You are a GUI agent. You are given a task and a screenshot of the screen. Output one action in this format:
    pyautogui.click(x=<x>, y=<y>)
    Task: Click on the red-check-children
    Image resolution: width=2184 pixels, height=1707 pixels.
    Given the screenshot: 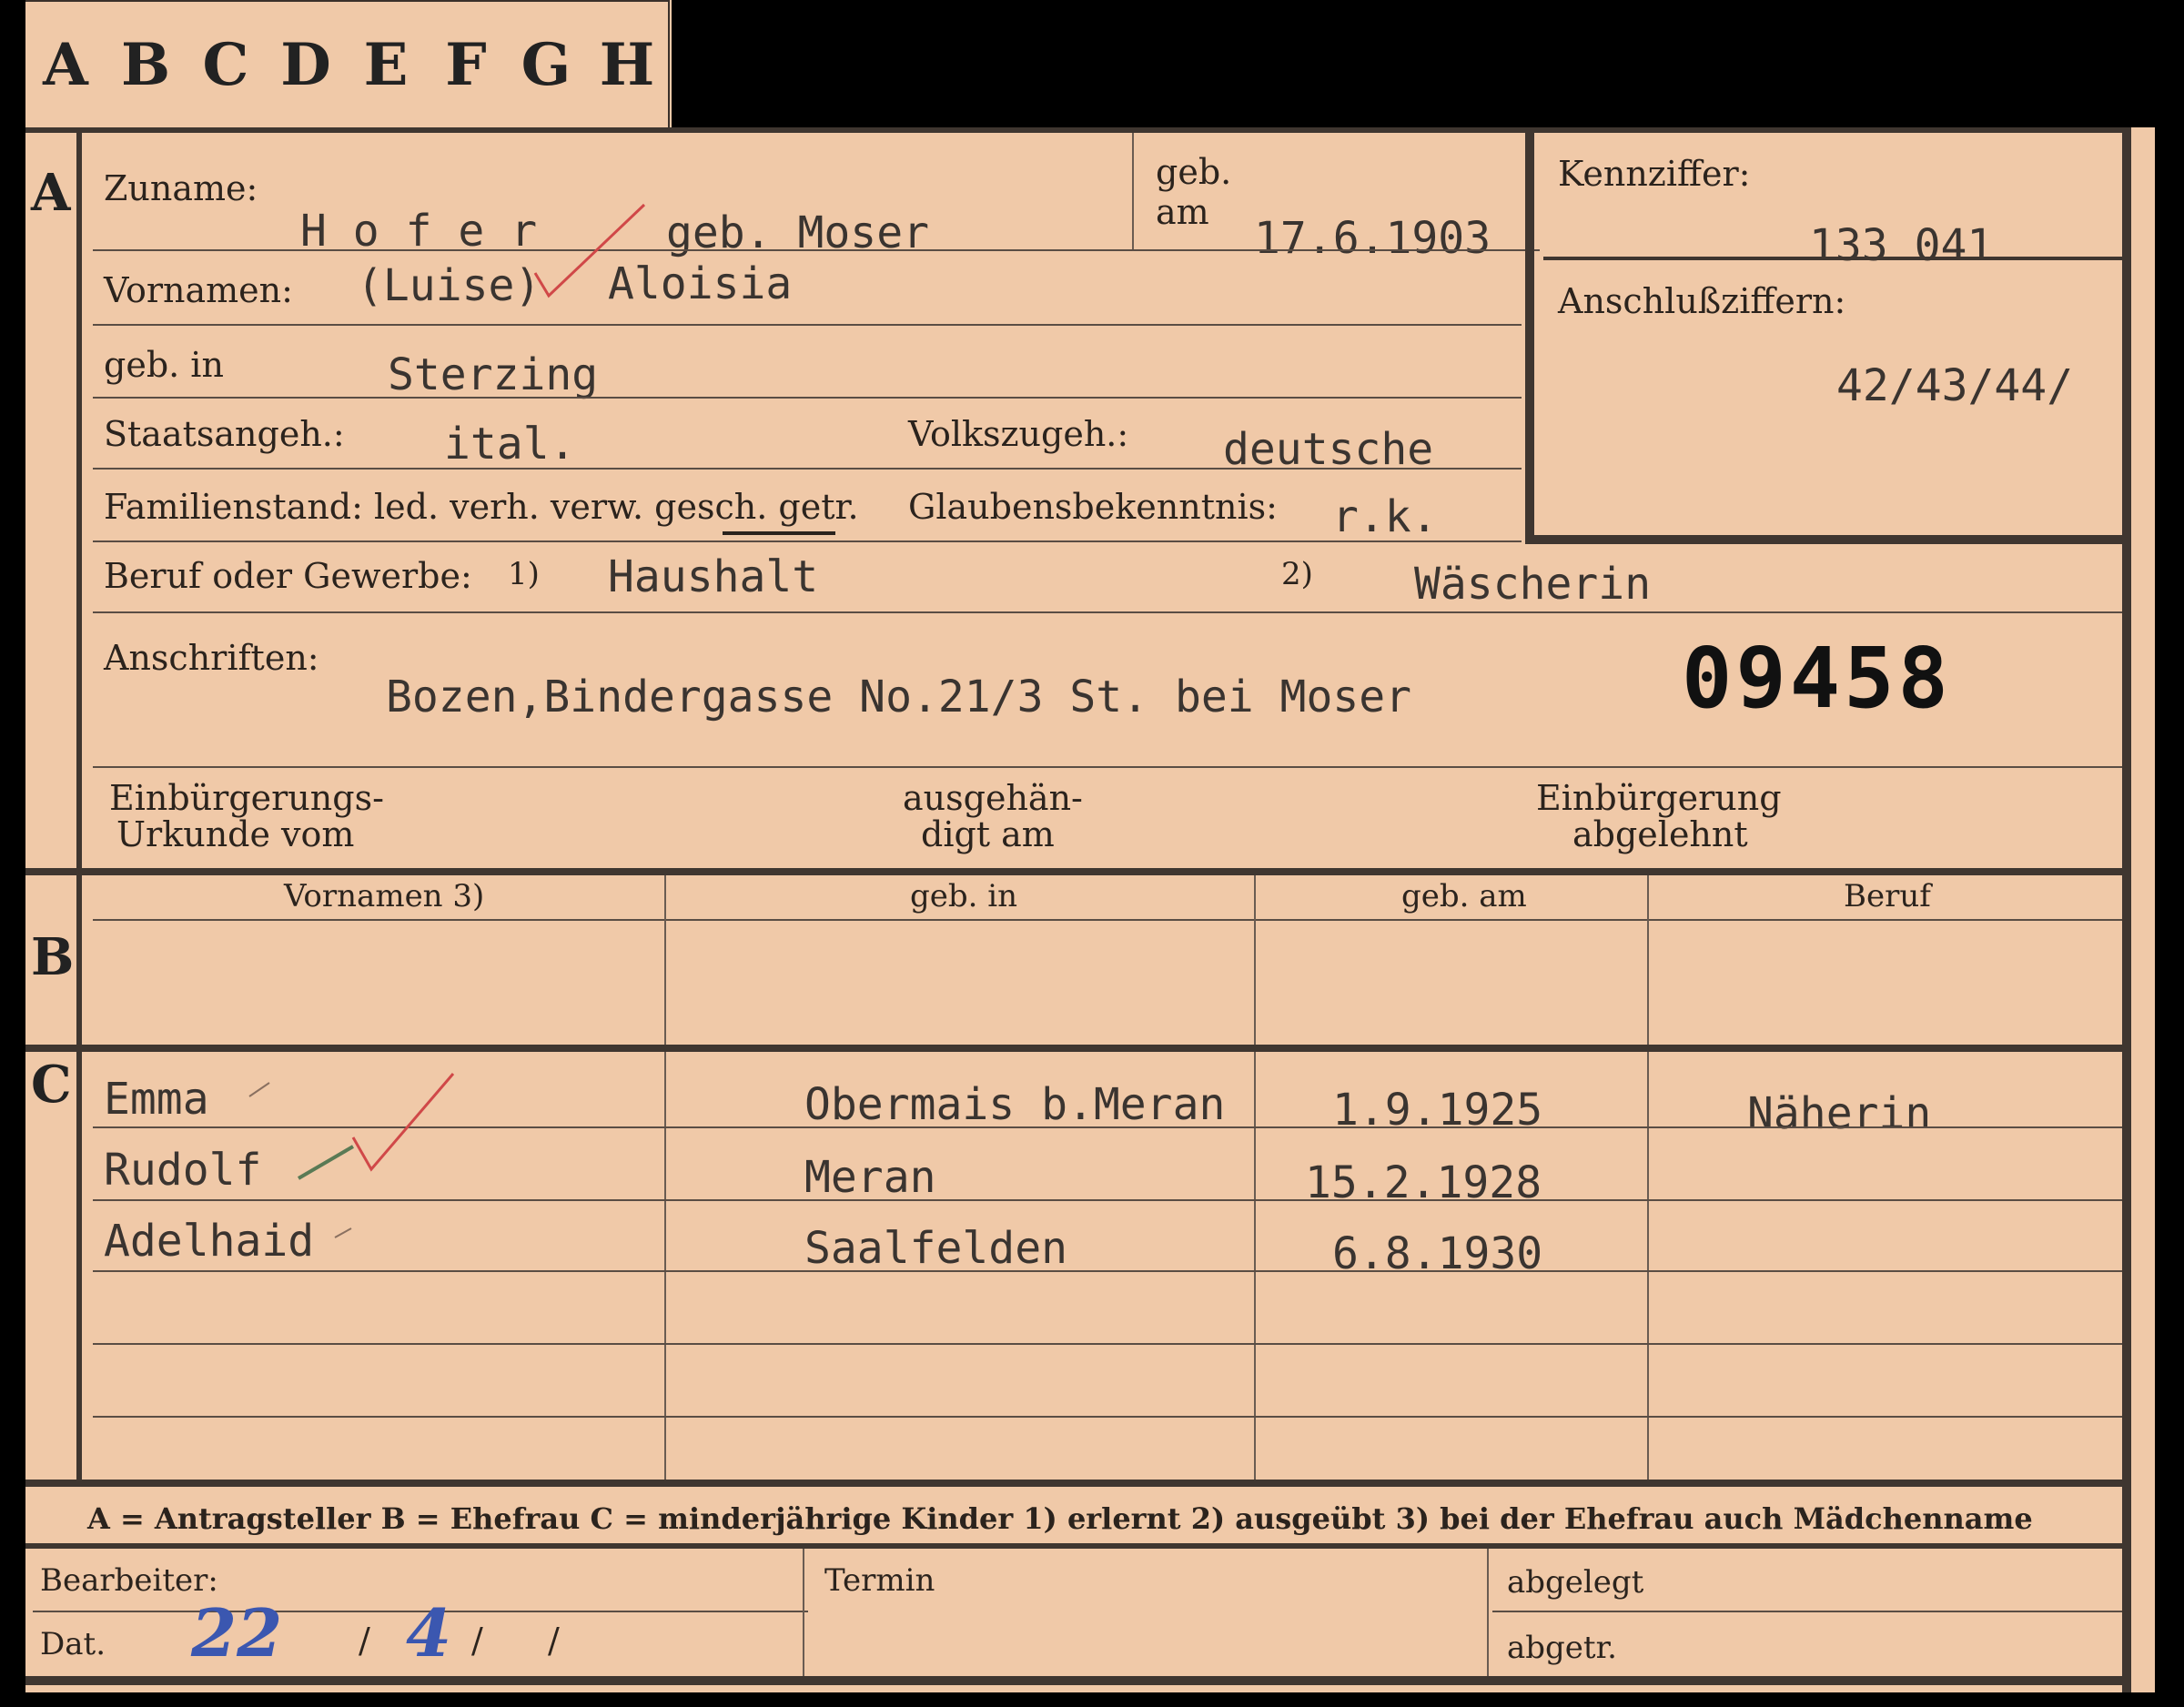 What is the action you would take?
    pyautogui.click(x=403, y=1122)
    